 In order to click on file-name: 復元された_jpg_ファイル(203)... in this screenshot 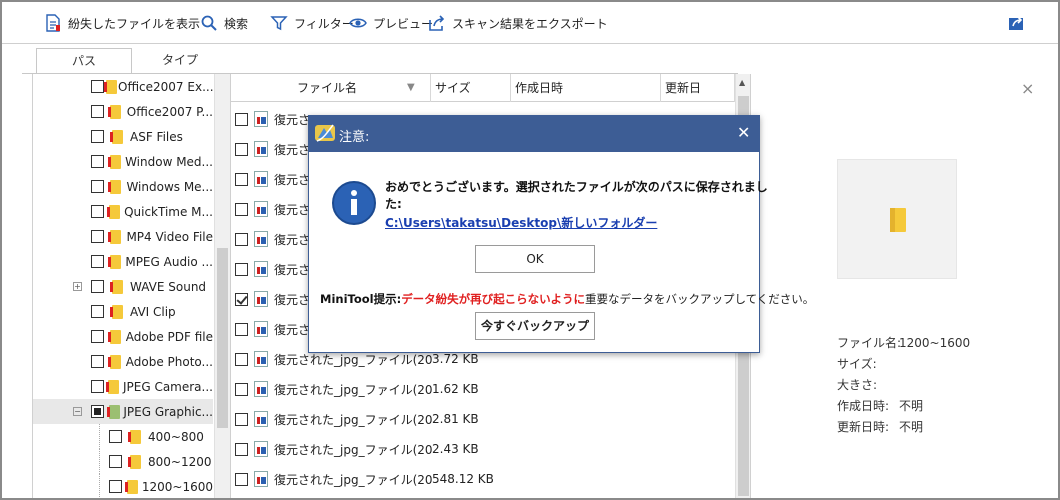, I will do `click(353, 449)`.